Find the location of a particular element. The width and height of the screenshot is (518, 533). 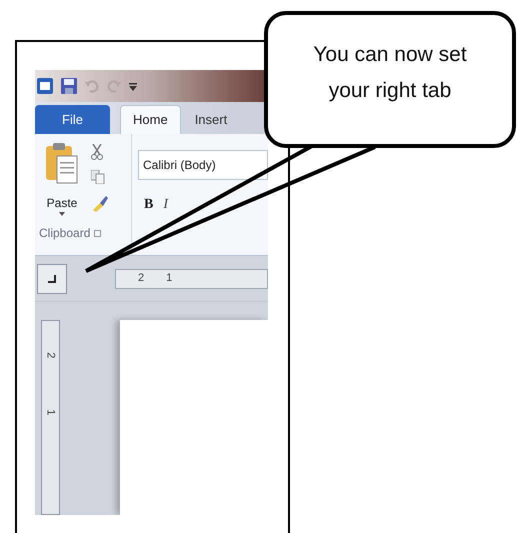

ribbon-tab: File is located at coordinates (72, 119).